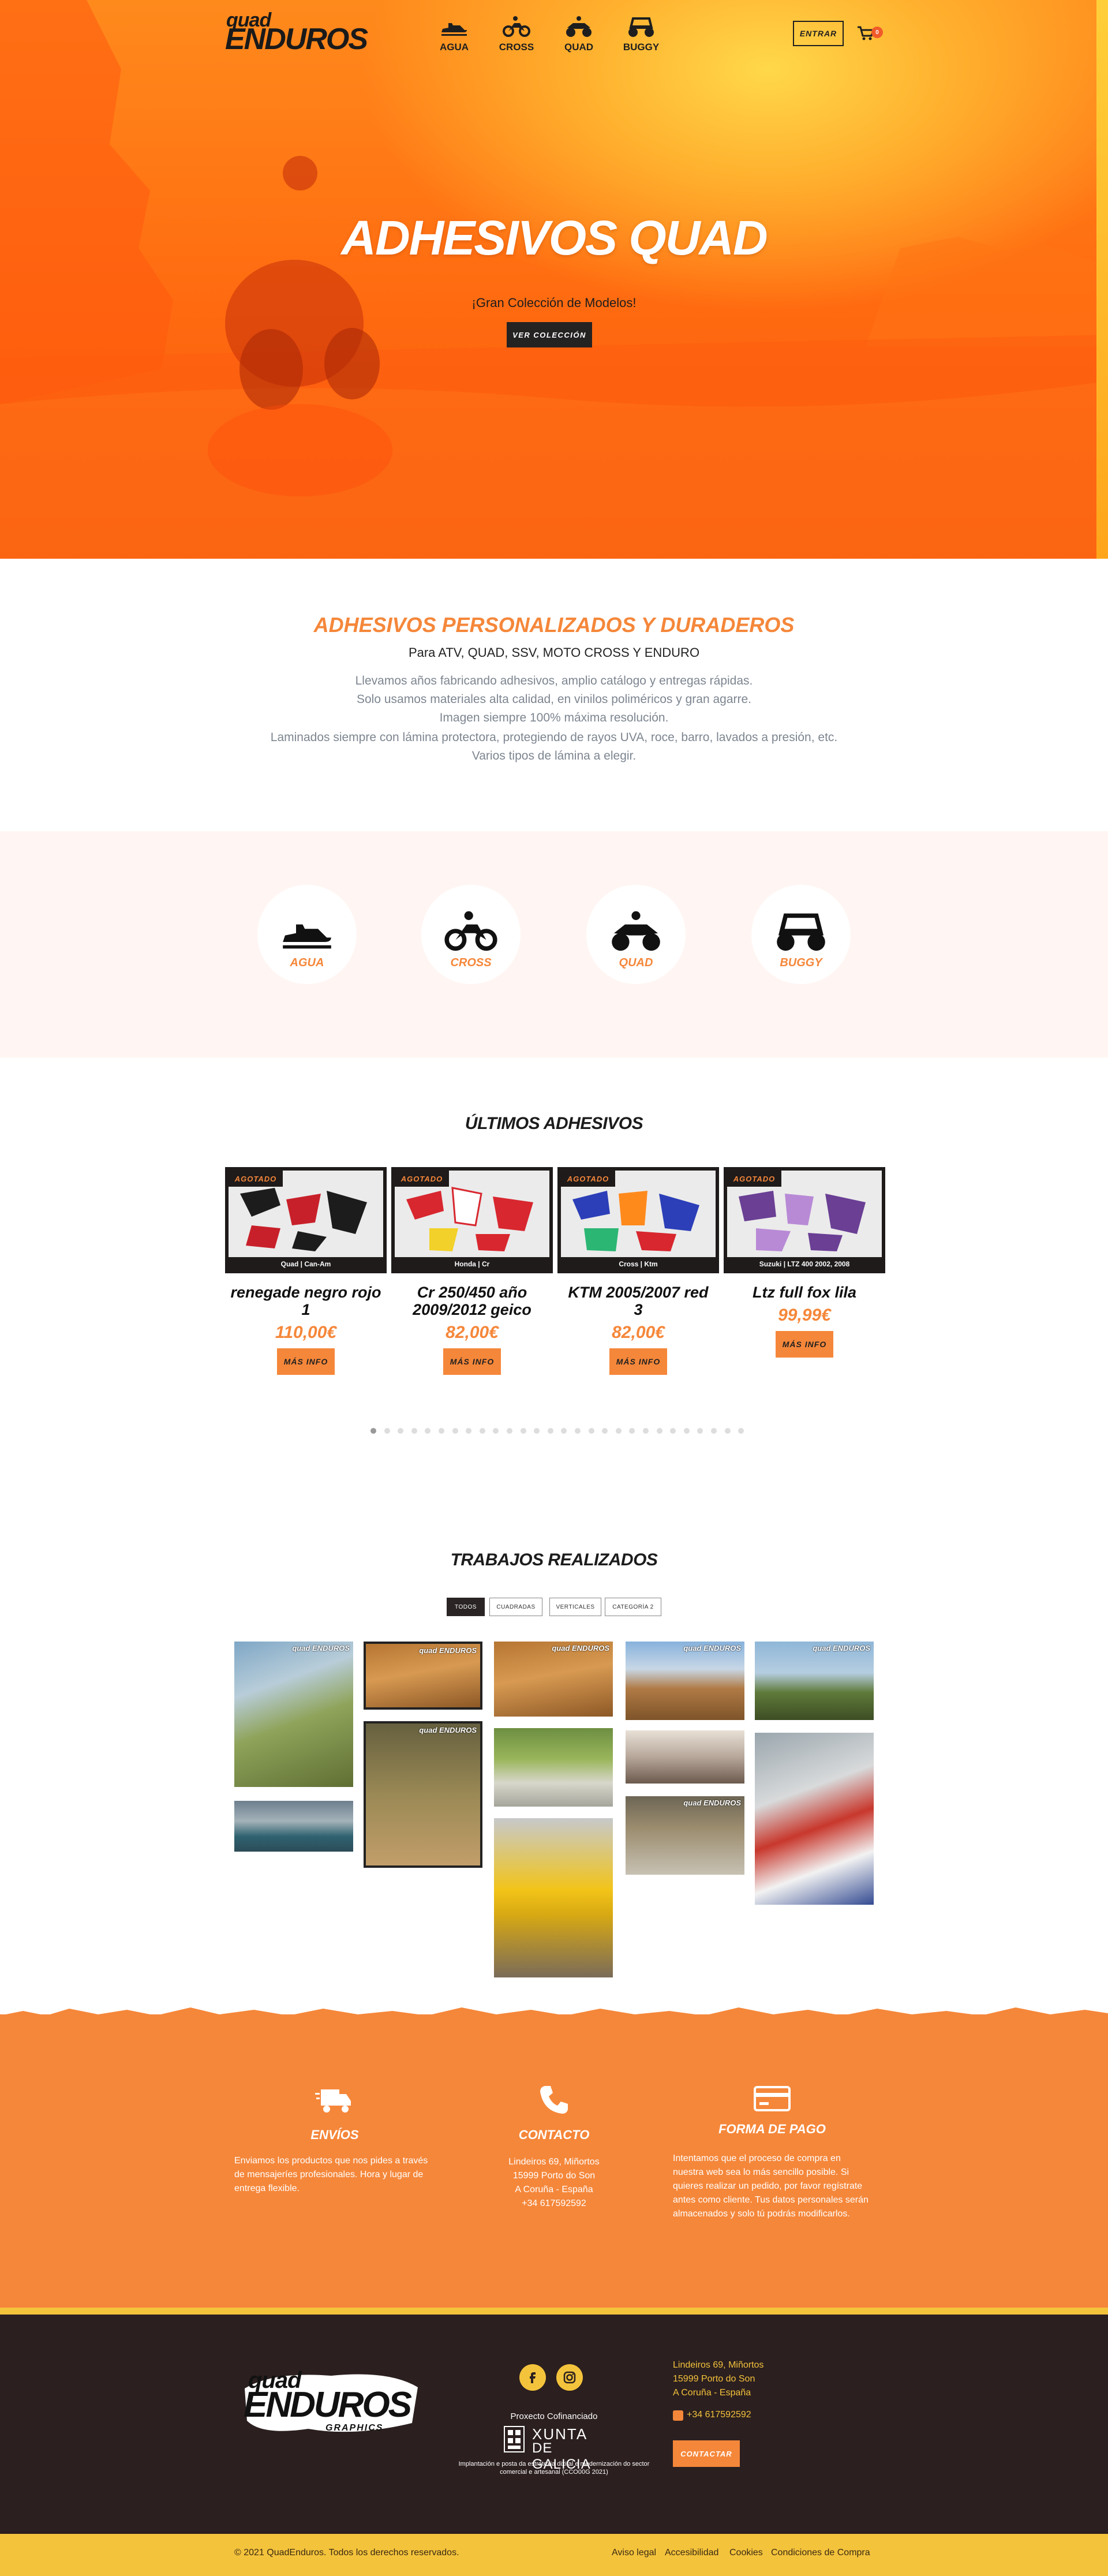 This screenshot has height=2576, width=1108. What do you see at coordinates (454, 35) in the screenshot?
I see `nav-item-agua: AGUA` at bounding box center [454, 35].